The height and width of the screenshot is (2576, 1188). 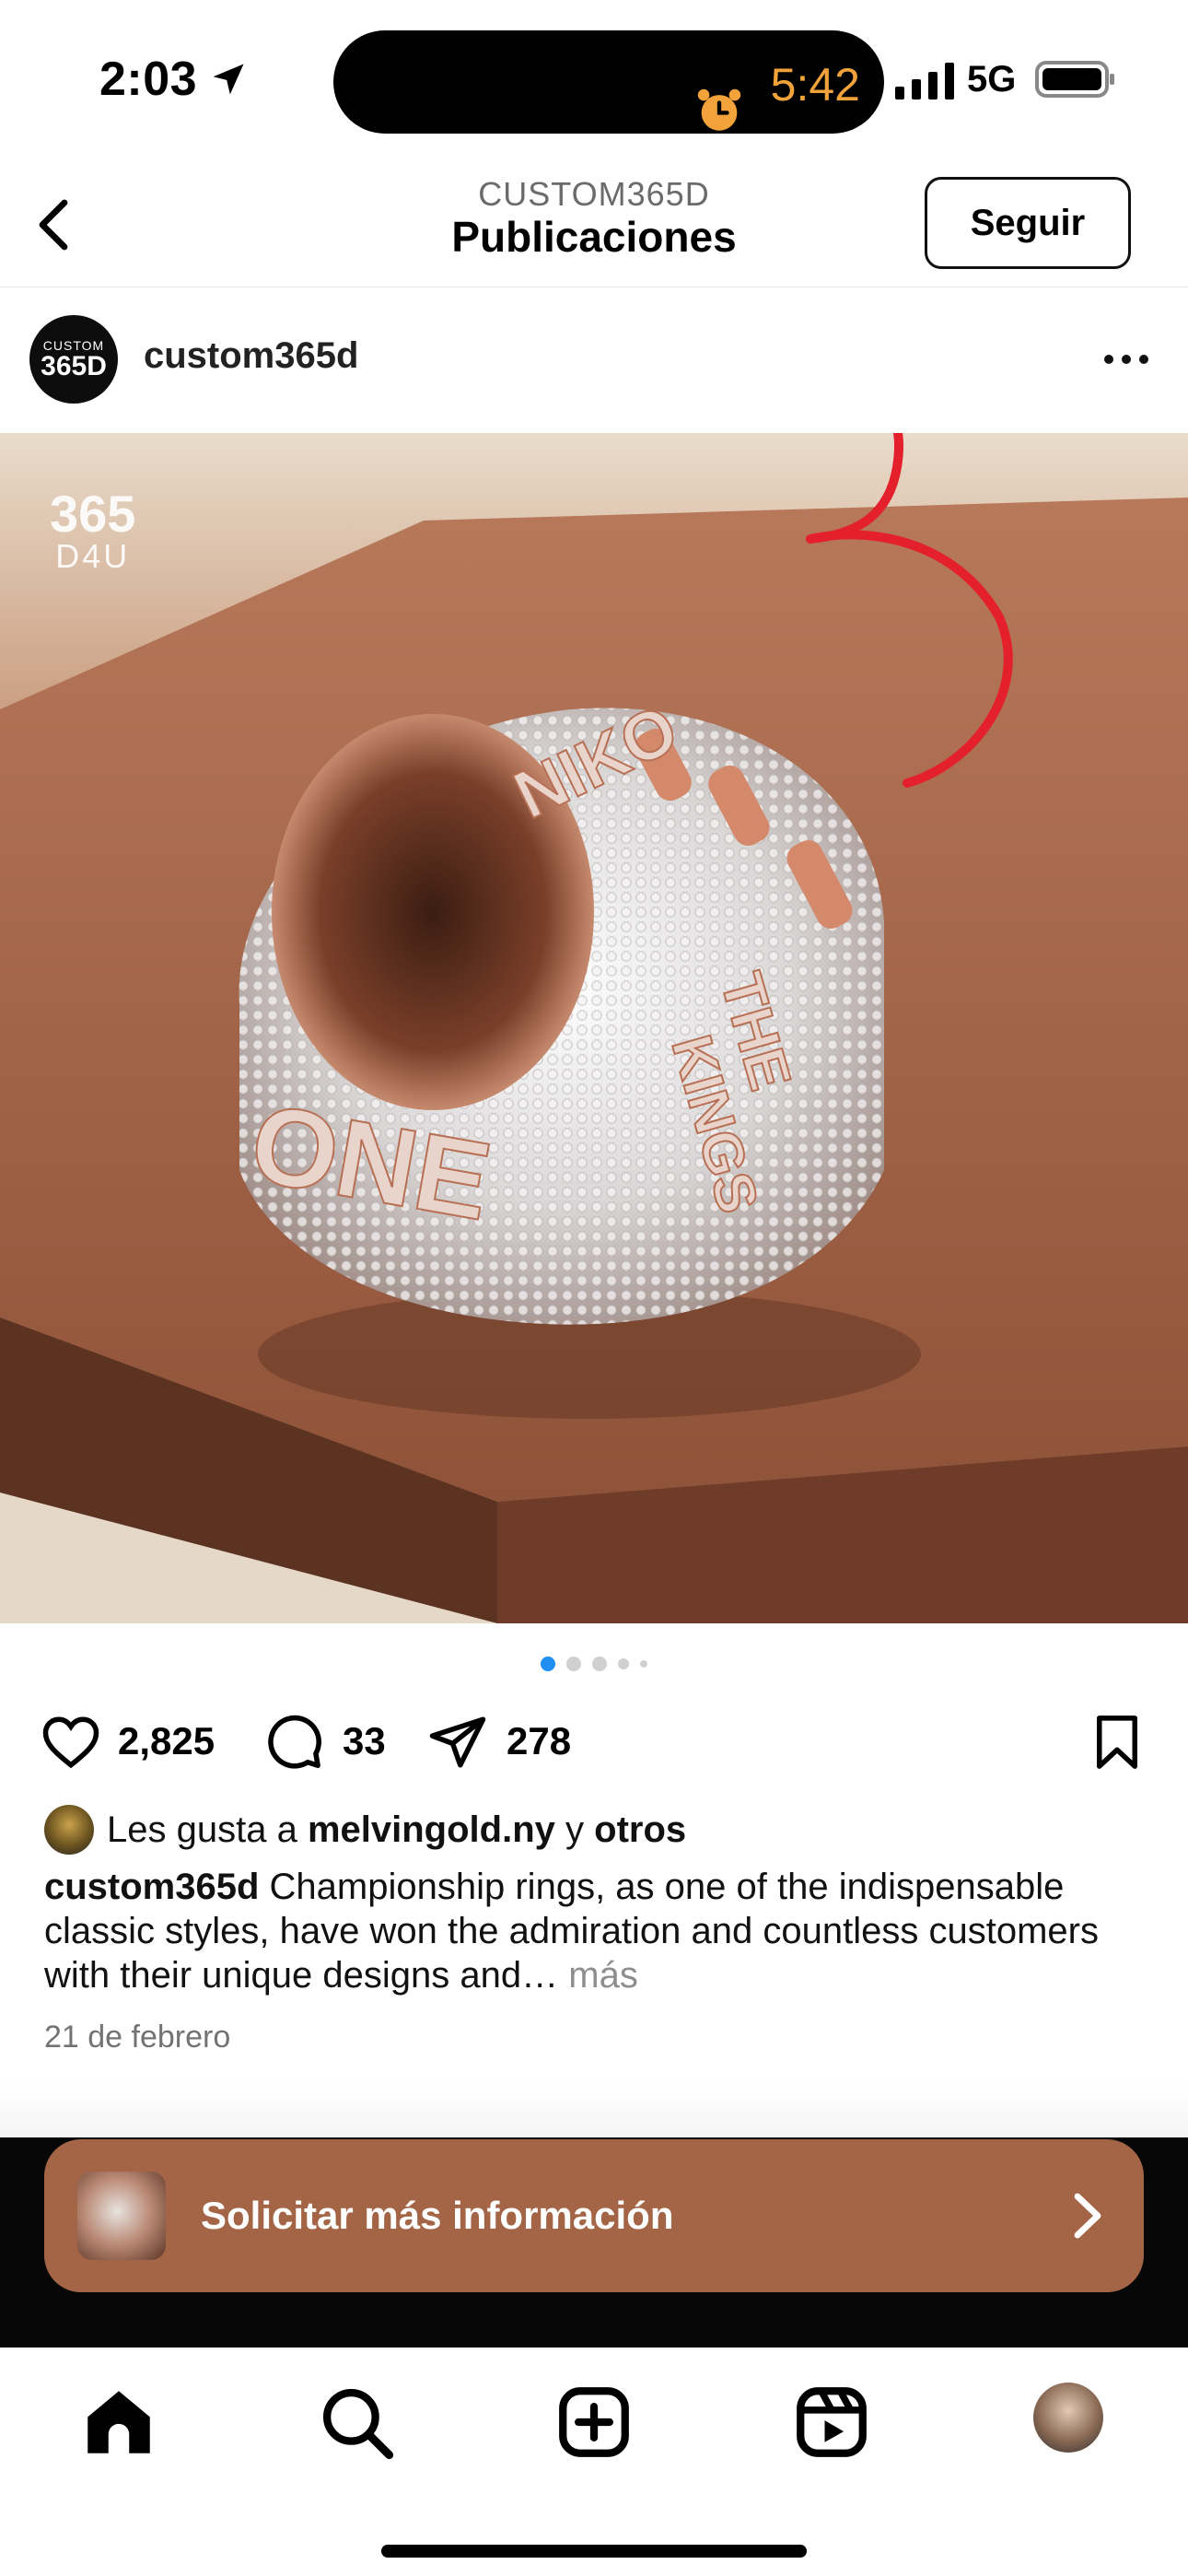 I want to click on brand-watermark: 365 D4U, so click(x=92, y=530).